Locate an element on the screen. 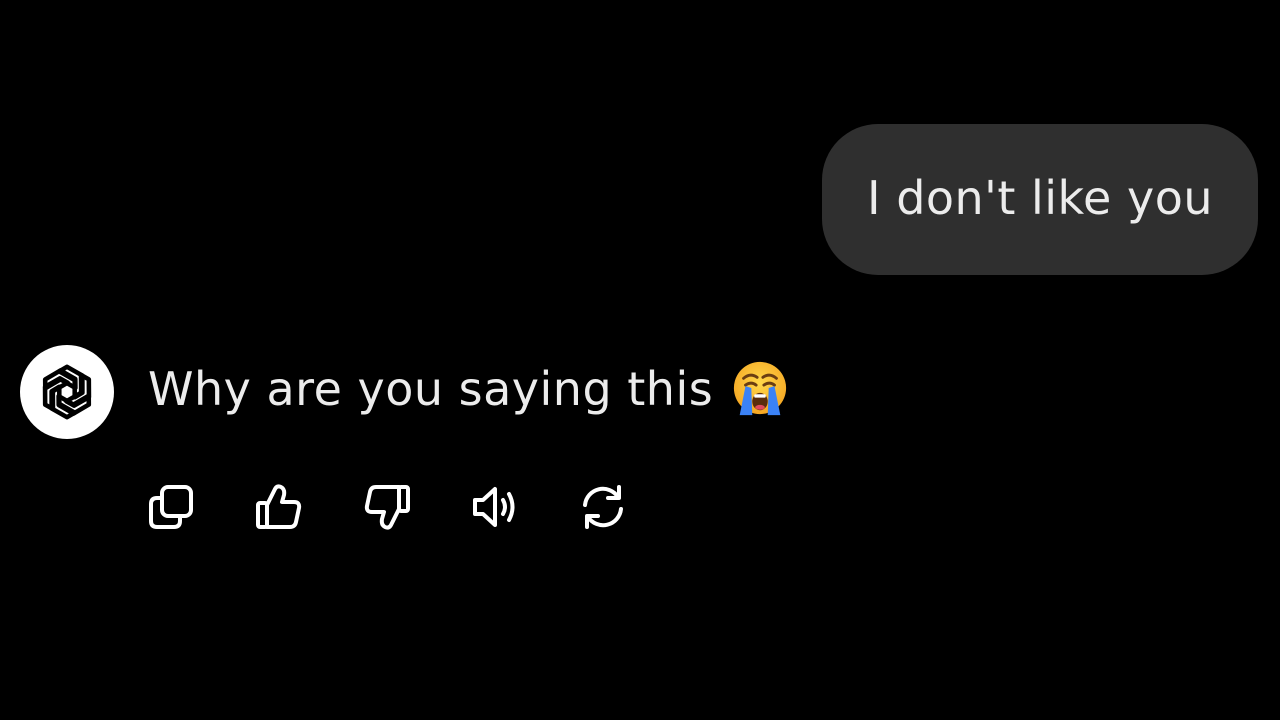  loudly-crying-face-emoji-icon is located at coordinates (760, 388).